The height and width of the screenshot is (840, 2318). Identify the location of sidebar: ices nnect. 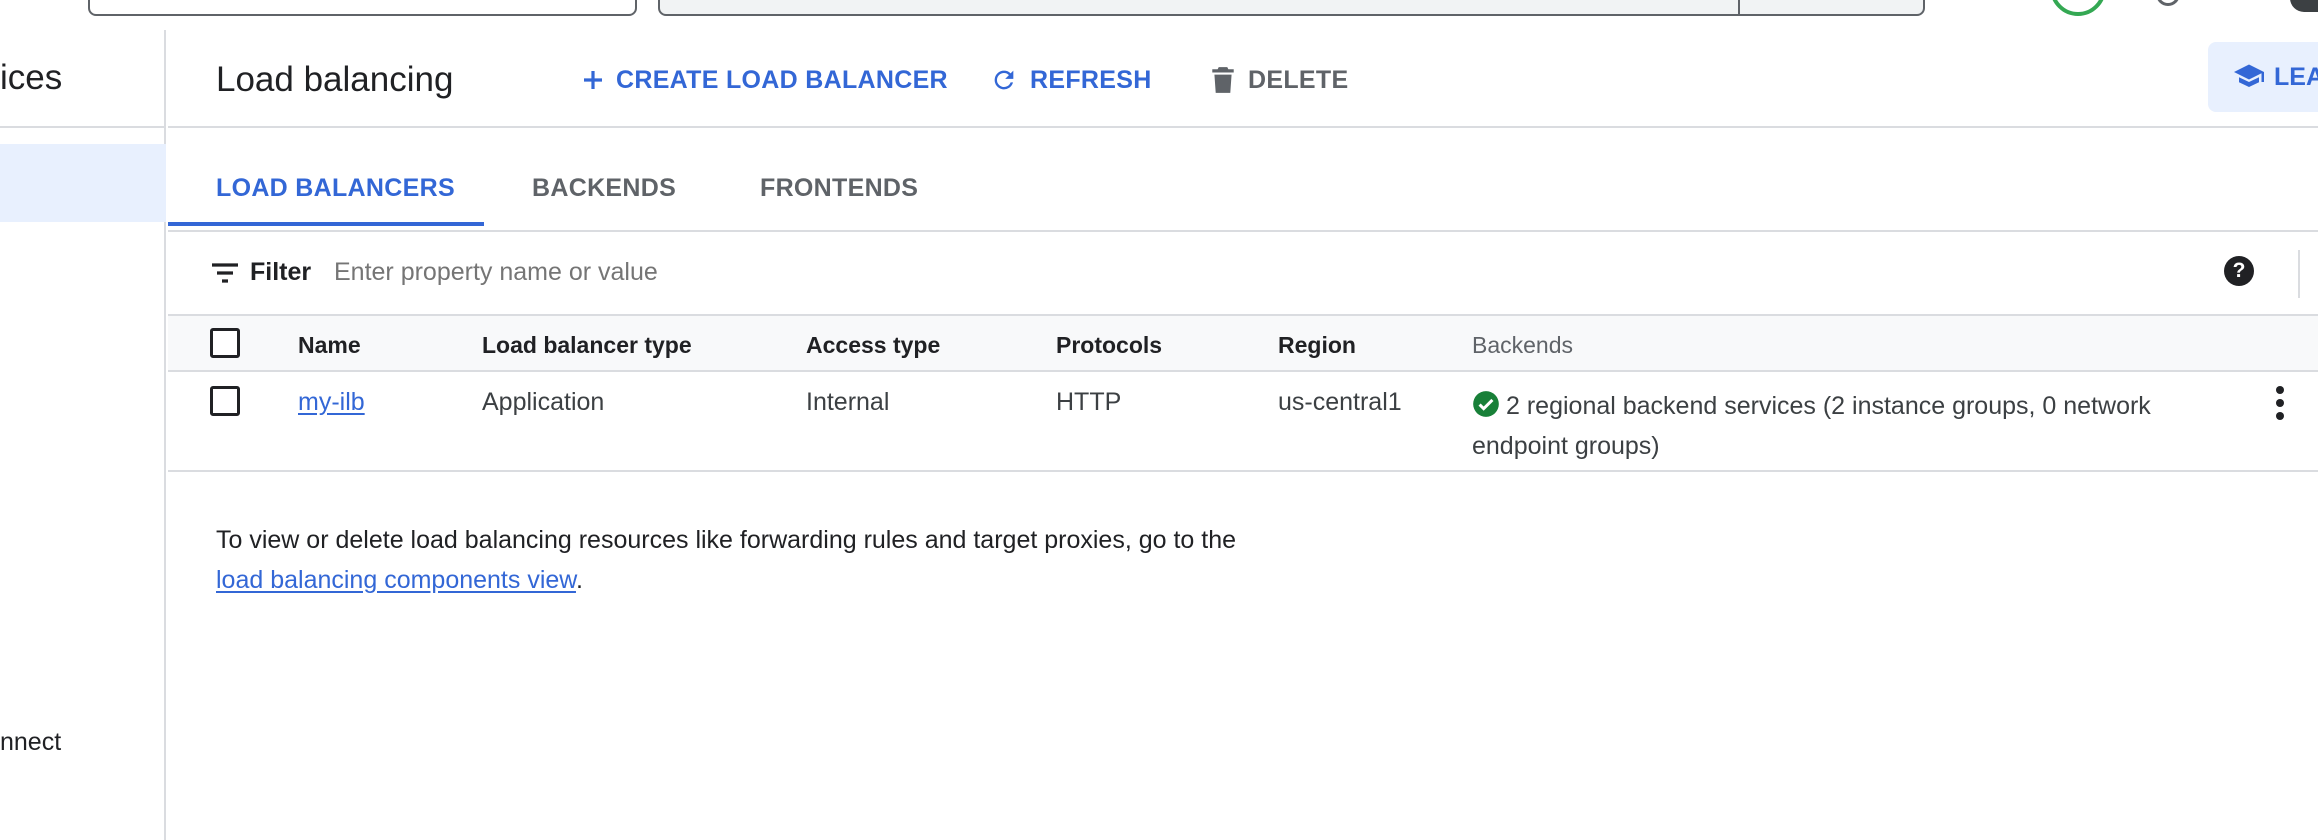
(83, 435).